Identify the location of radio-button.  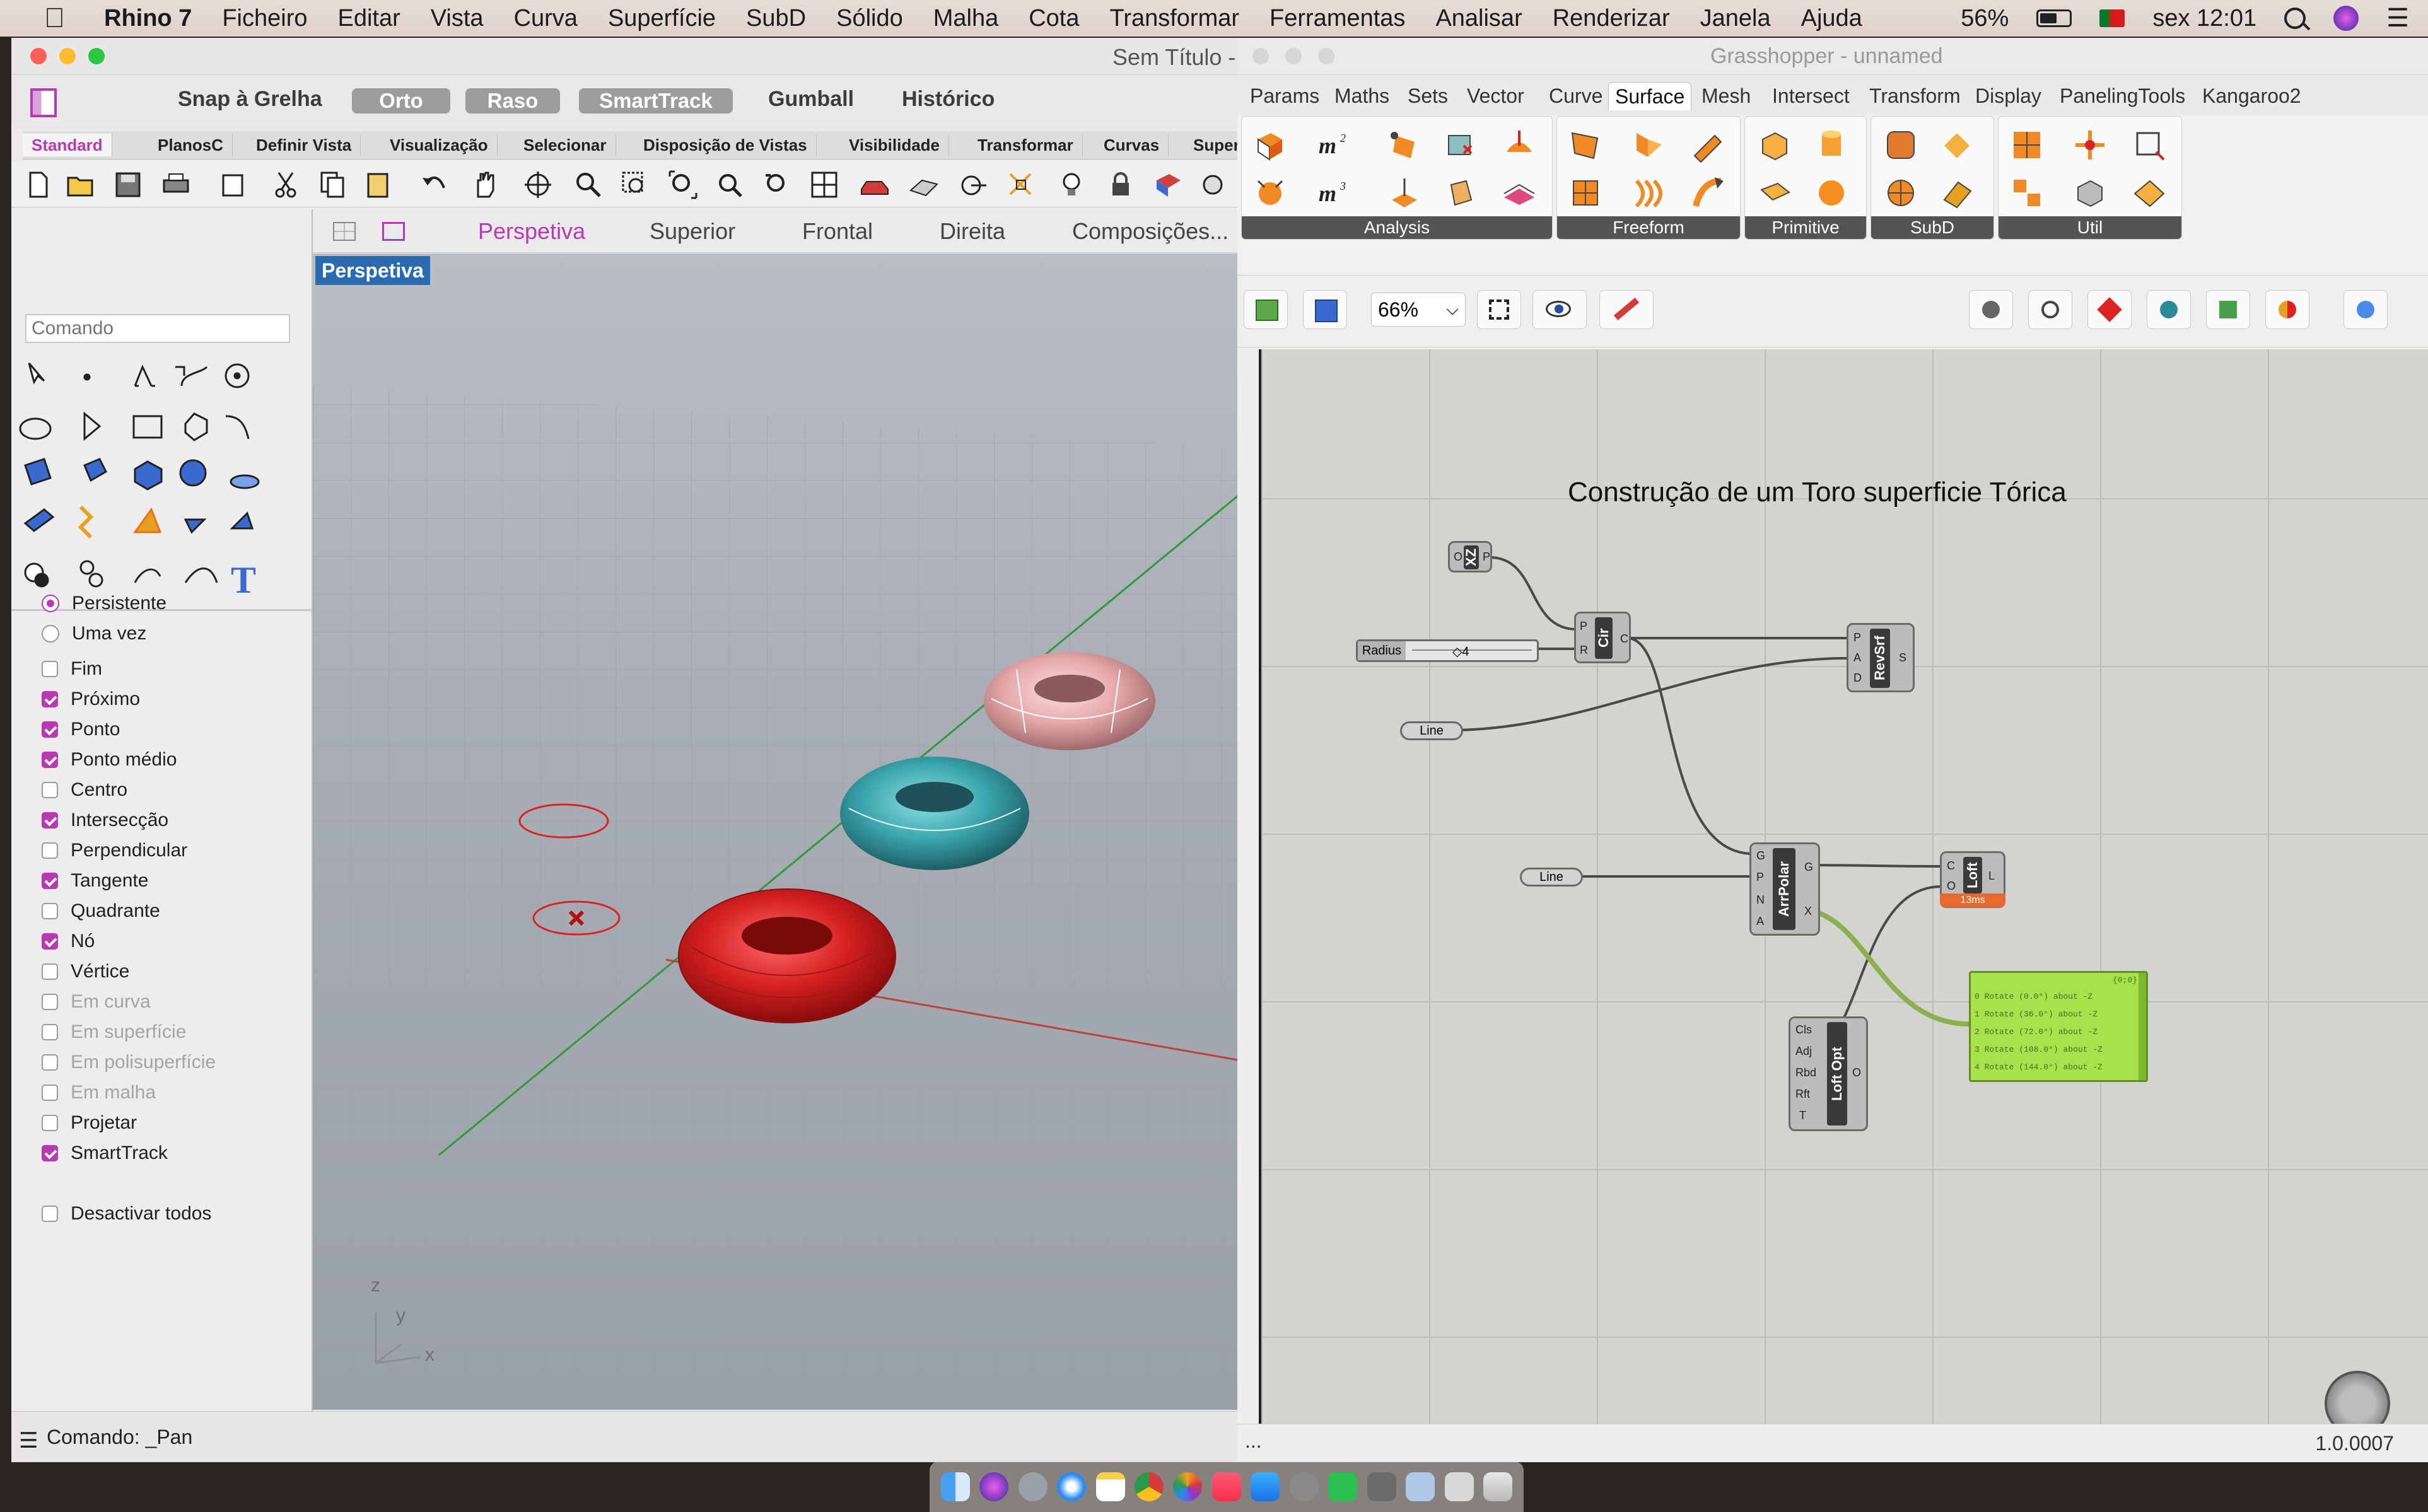
(51, 634).